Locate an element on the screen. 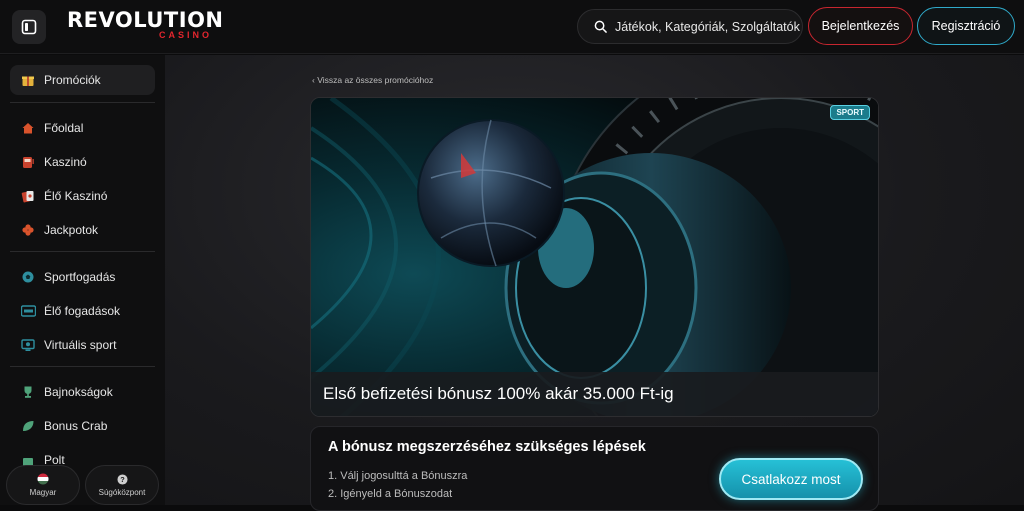 The width and height of the screenshot is (1024, 511). sidebar-item-label: Virtuális sport is located at coordinates (80, 345).